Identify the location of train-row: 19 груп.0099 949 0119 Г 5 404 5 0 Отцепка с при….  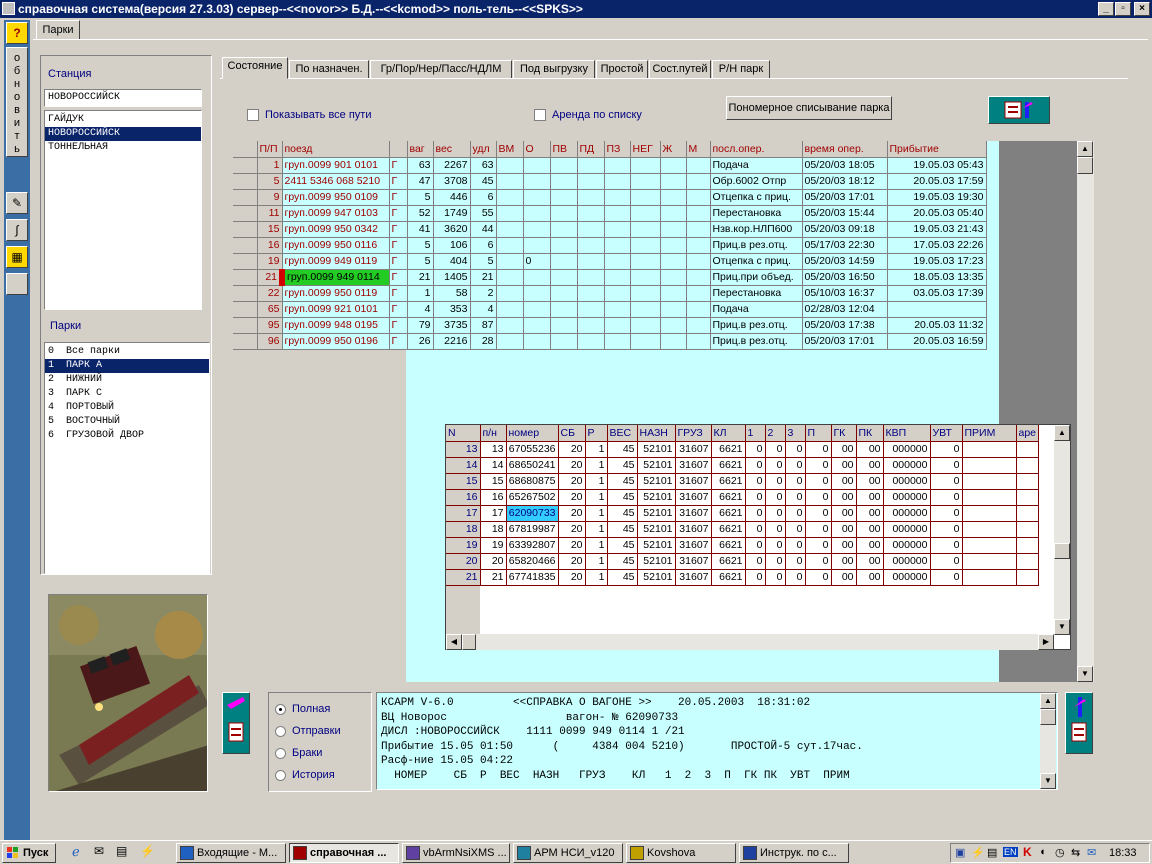
(610, 261).